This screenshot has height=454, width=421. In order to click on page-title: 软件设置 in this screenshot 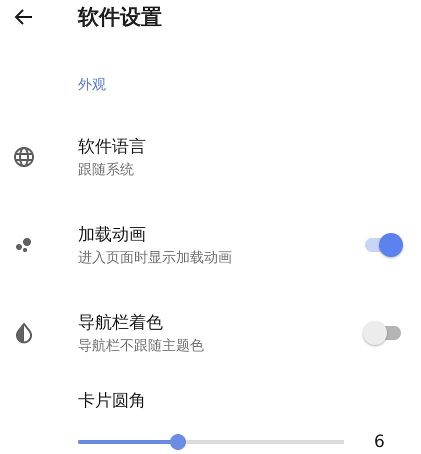, I will do `click(120, 17)`.